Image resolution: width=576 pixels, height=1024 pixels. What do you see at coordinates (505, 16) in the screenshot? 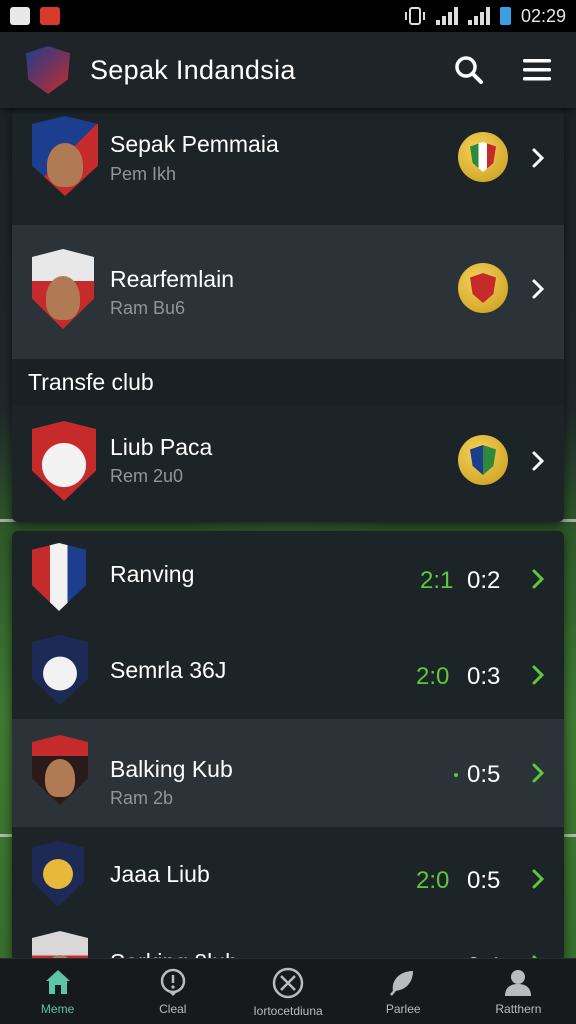
I see `battery-icon` at bounding box center [505, 16].